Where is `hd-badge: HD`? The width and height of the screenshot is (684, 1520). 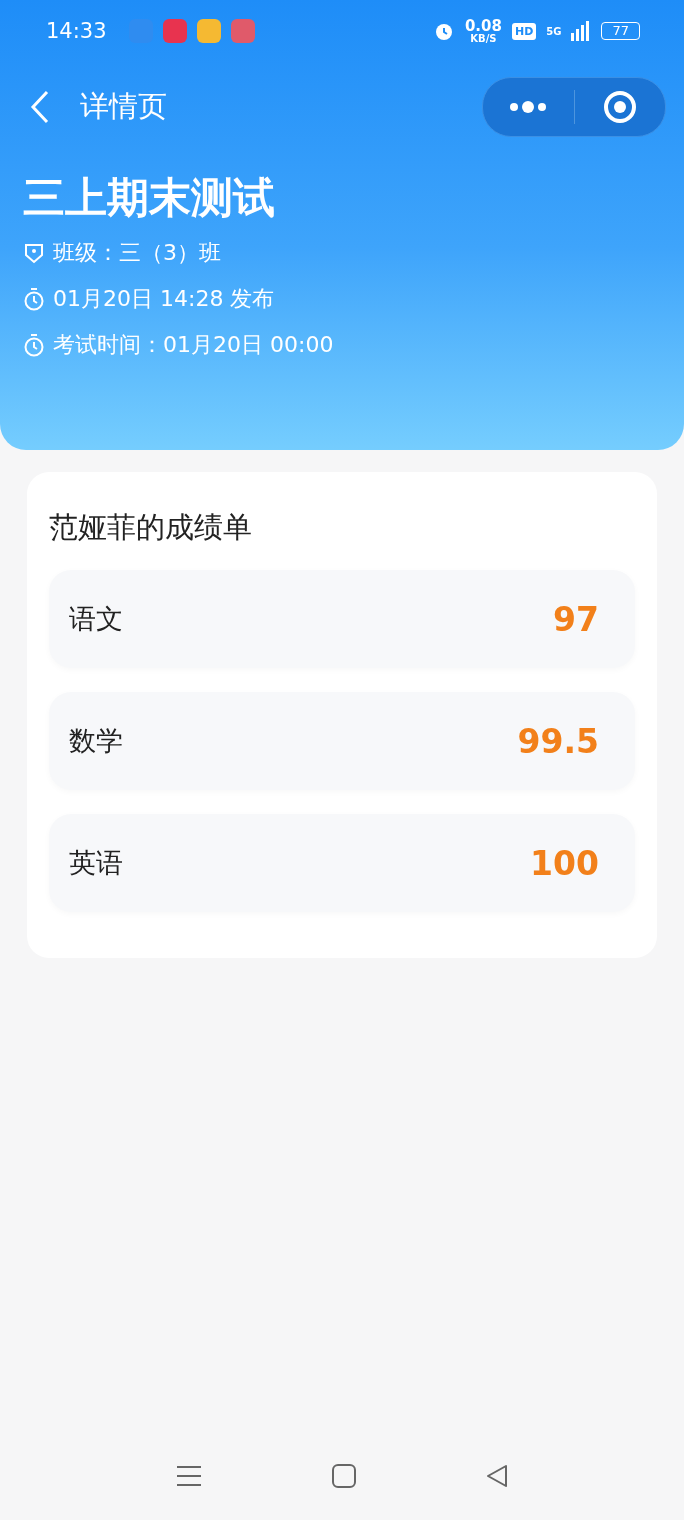
hd-badge: HD is located at coordinates (524, 31).